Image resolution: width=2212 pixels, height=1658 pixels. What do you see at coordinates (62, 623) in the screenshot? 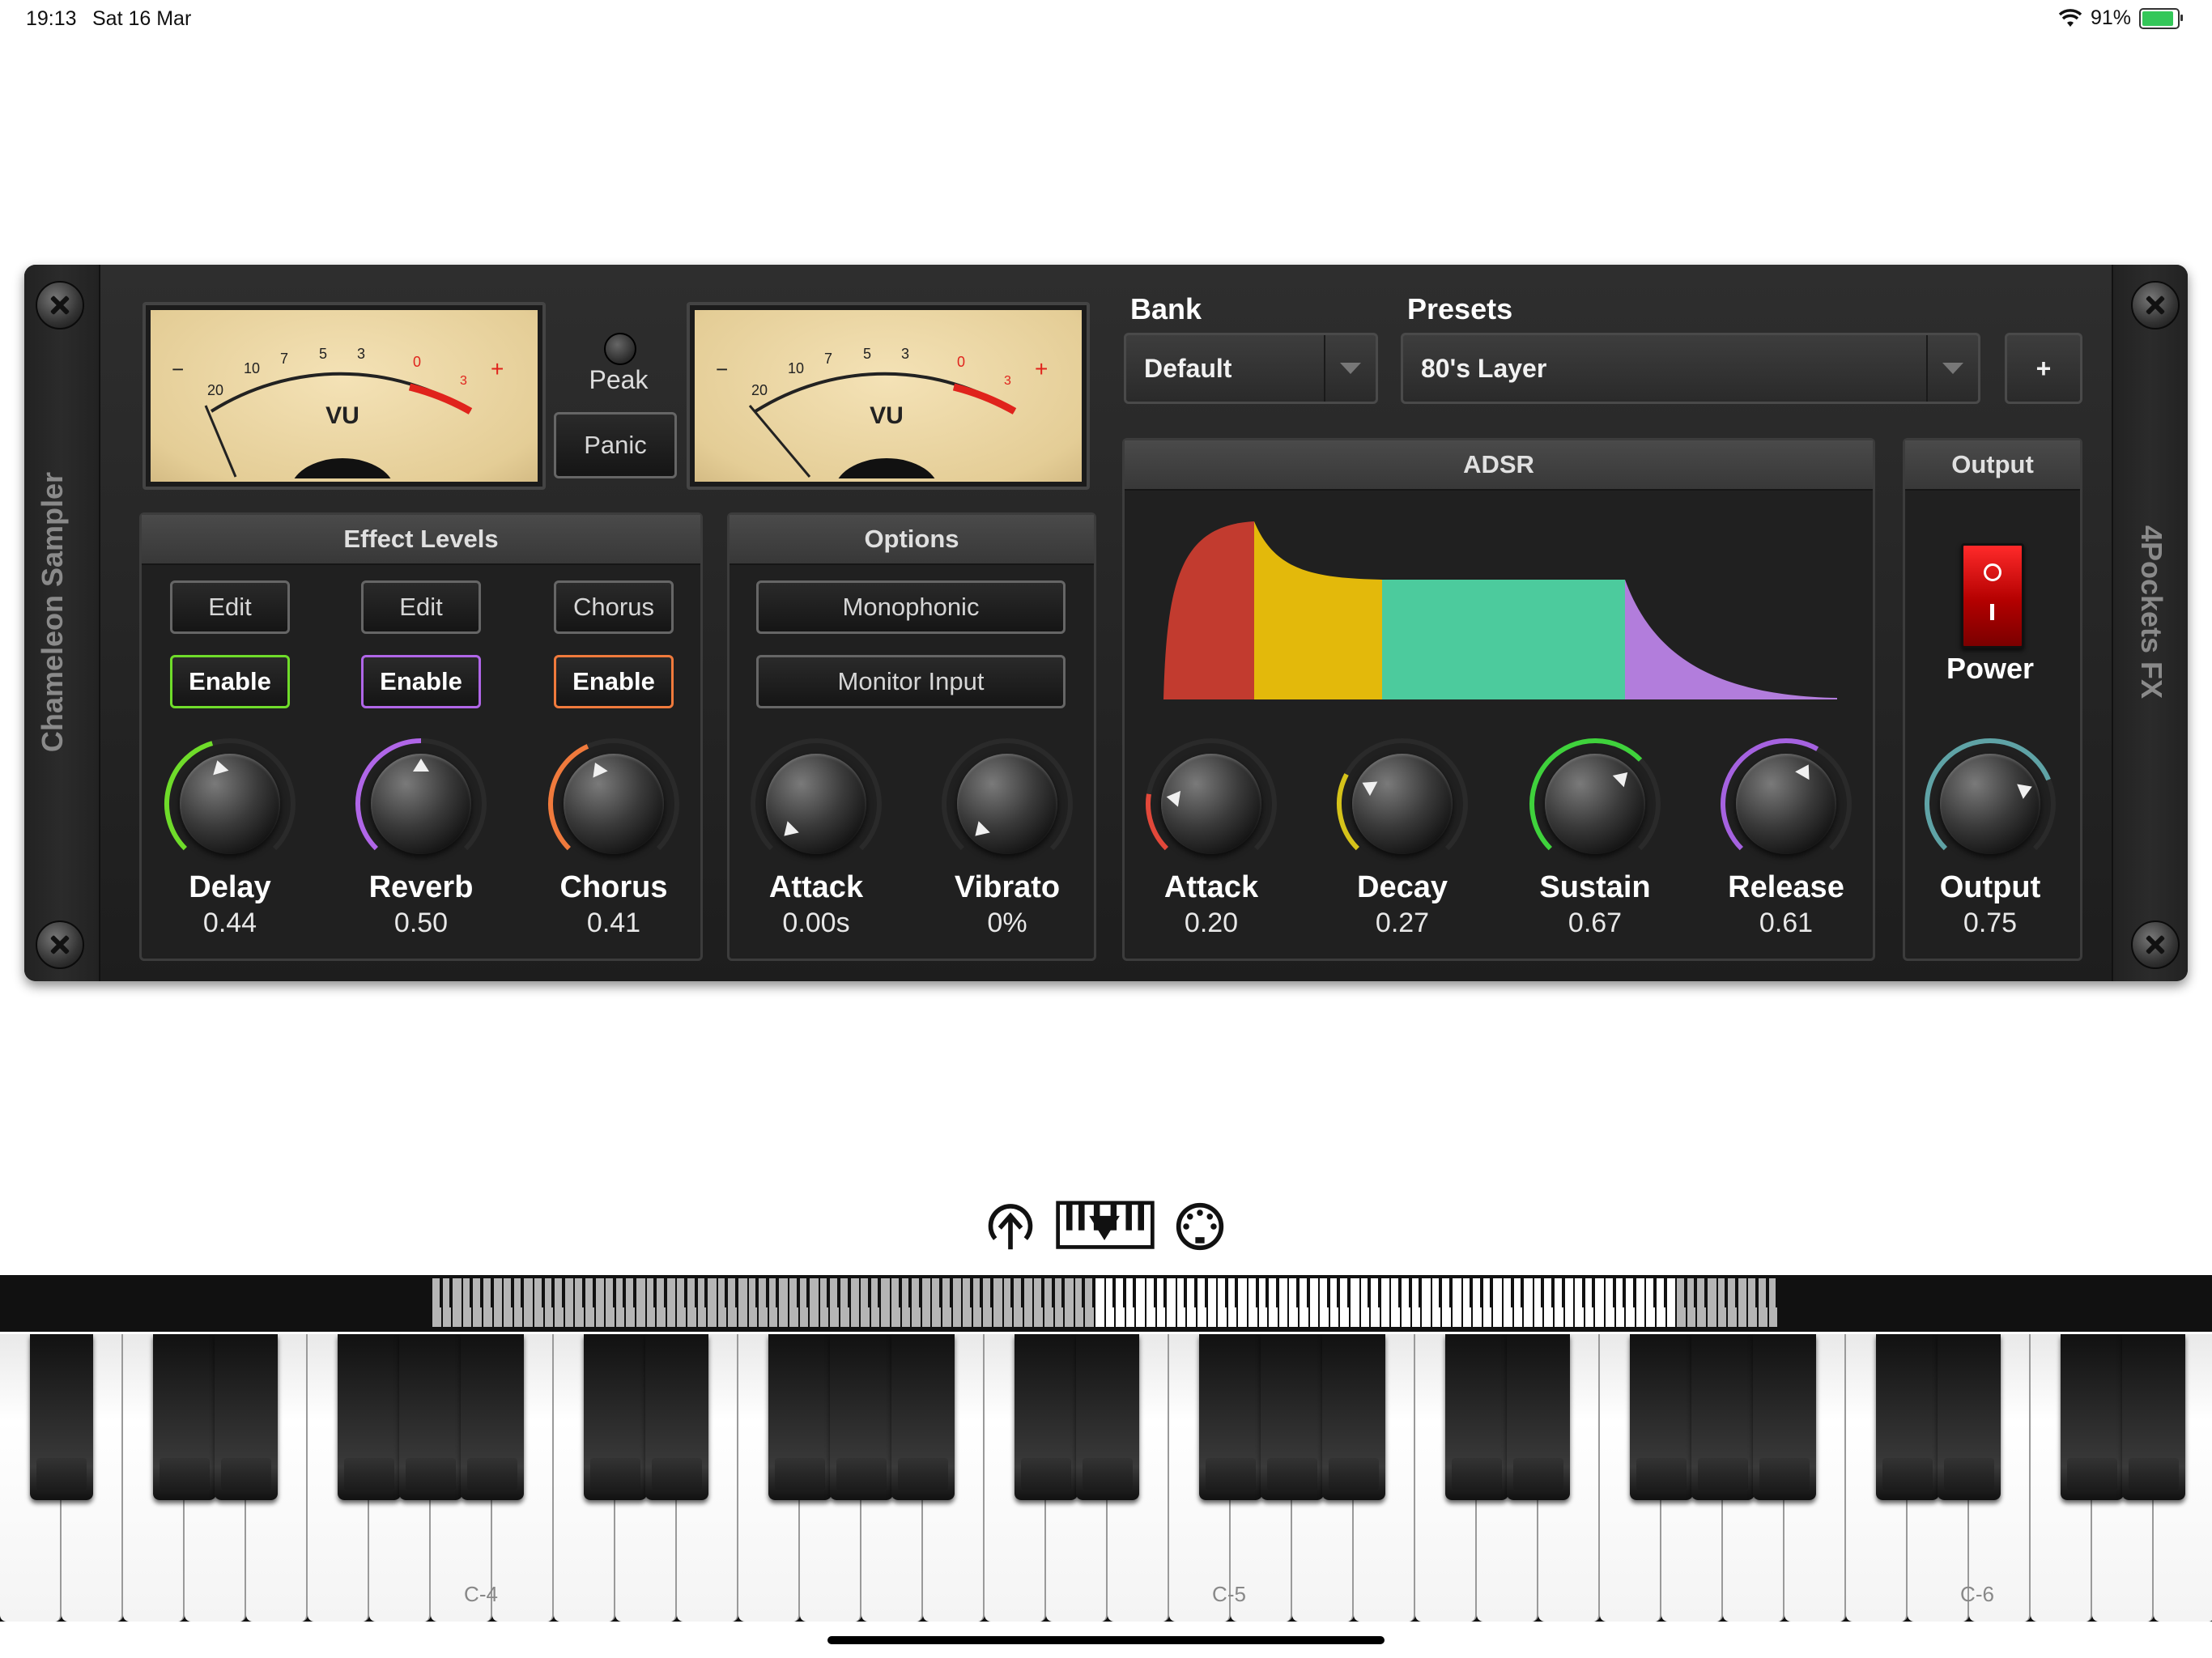
I see `rack-ear-left: Chameleon Sampler` at bounding box center [62, 623].